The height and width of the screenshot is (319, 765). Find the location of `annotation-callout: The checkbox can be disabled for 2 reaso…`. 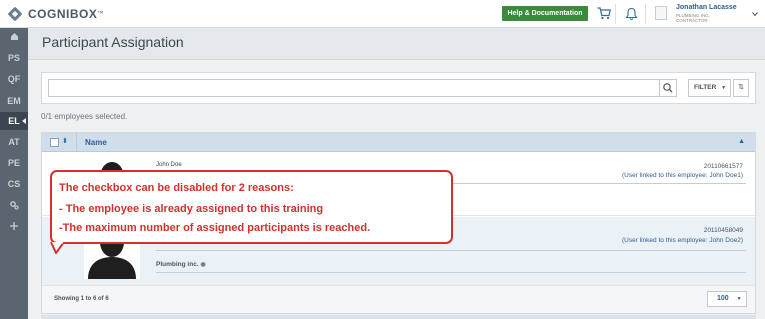

annotation-callout: The checkbox can be disabled for 2 reaso… is located at coordinates (251, 207).